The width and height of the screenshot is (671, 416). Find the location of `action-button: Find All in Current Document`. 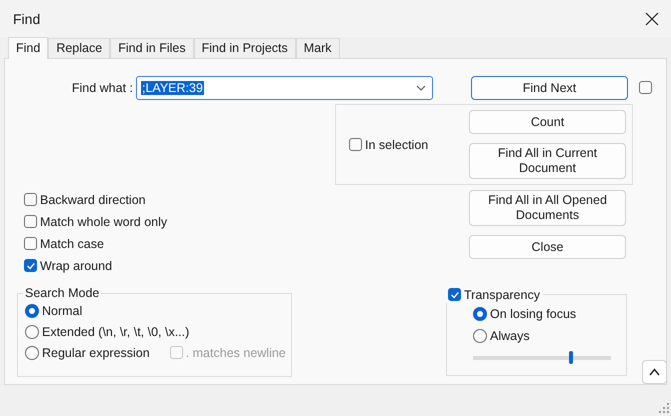

action-button: Find All in Current Document is located at coordinates (547, 161).